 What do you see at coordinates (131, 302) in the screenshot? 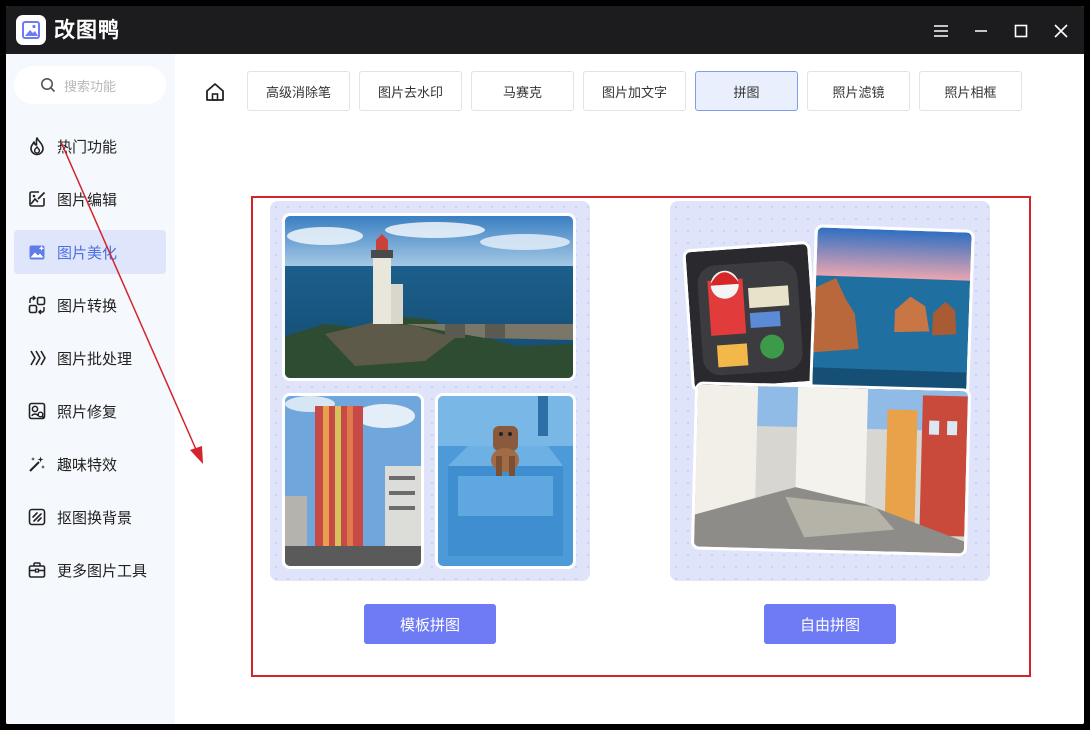
I see `annotation-arrow` at bounding box center [131, 302].